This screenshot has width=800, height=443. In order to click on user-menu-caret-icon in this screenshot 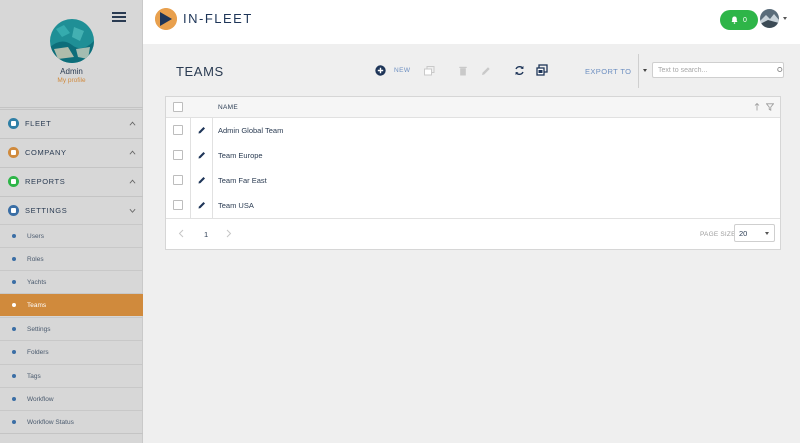, I will do `click(785, 18)`.